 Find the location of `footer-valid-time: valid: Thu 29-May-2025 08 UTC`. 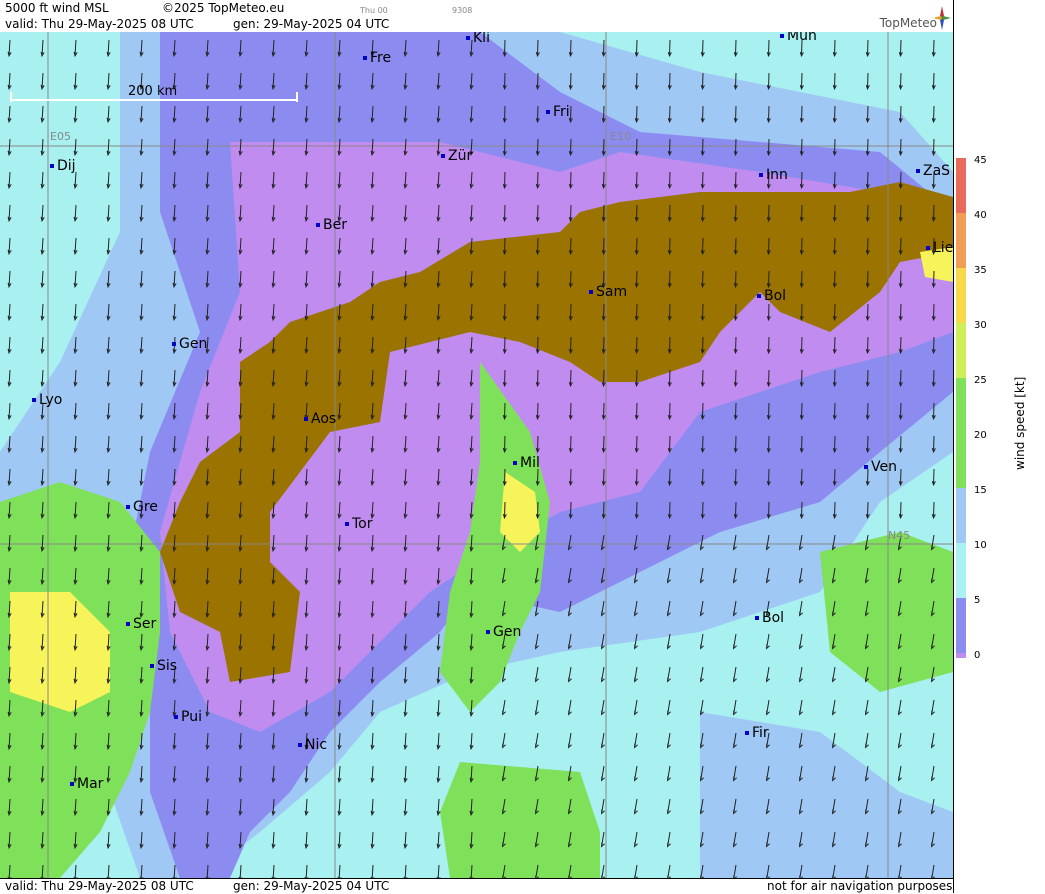

footer-valid-time: valid: Thu 29-May-2025 08 UTC is located at coordinates (99, 886).